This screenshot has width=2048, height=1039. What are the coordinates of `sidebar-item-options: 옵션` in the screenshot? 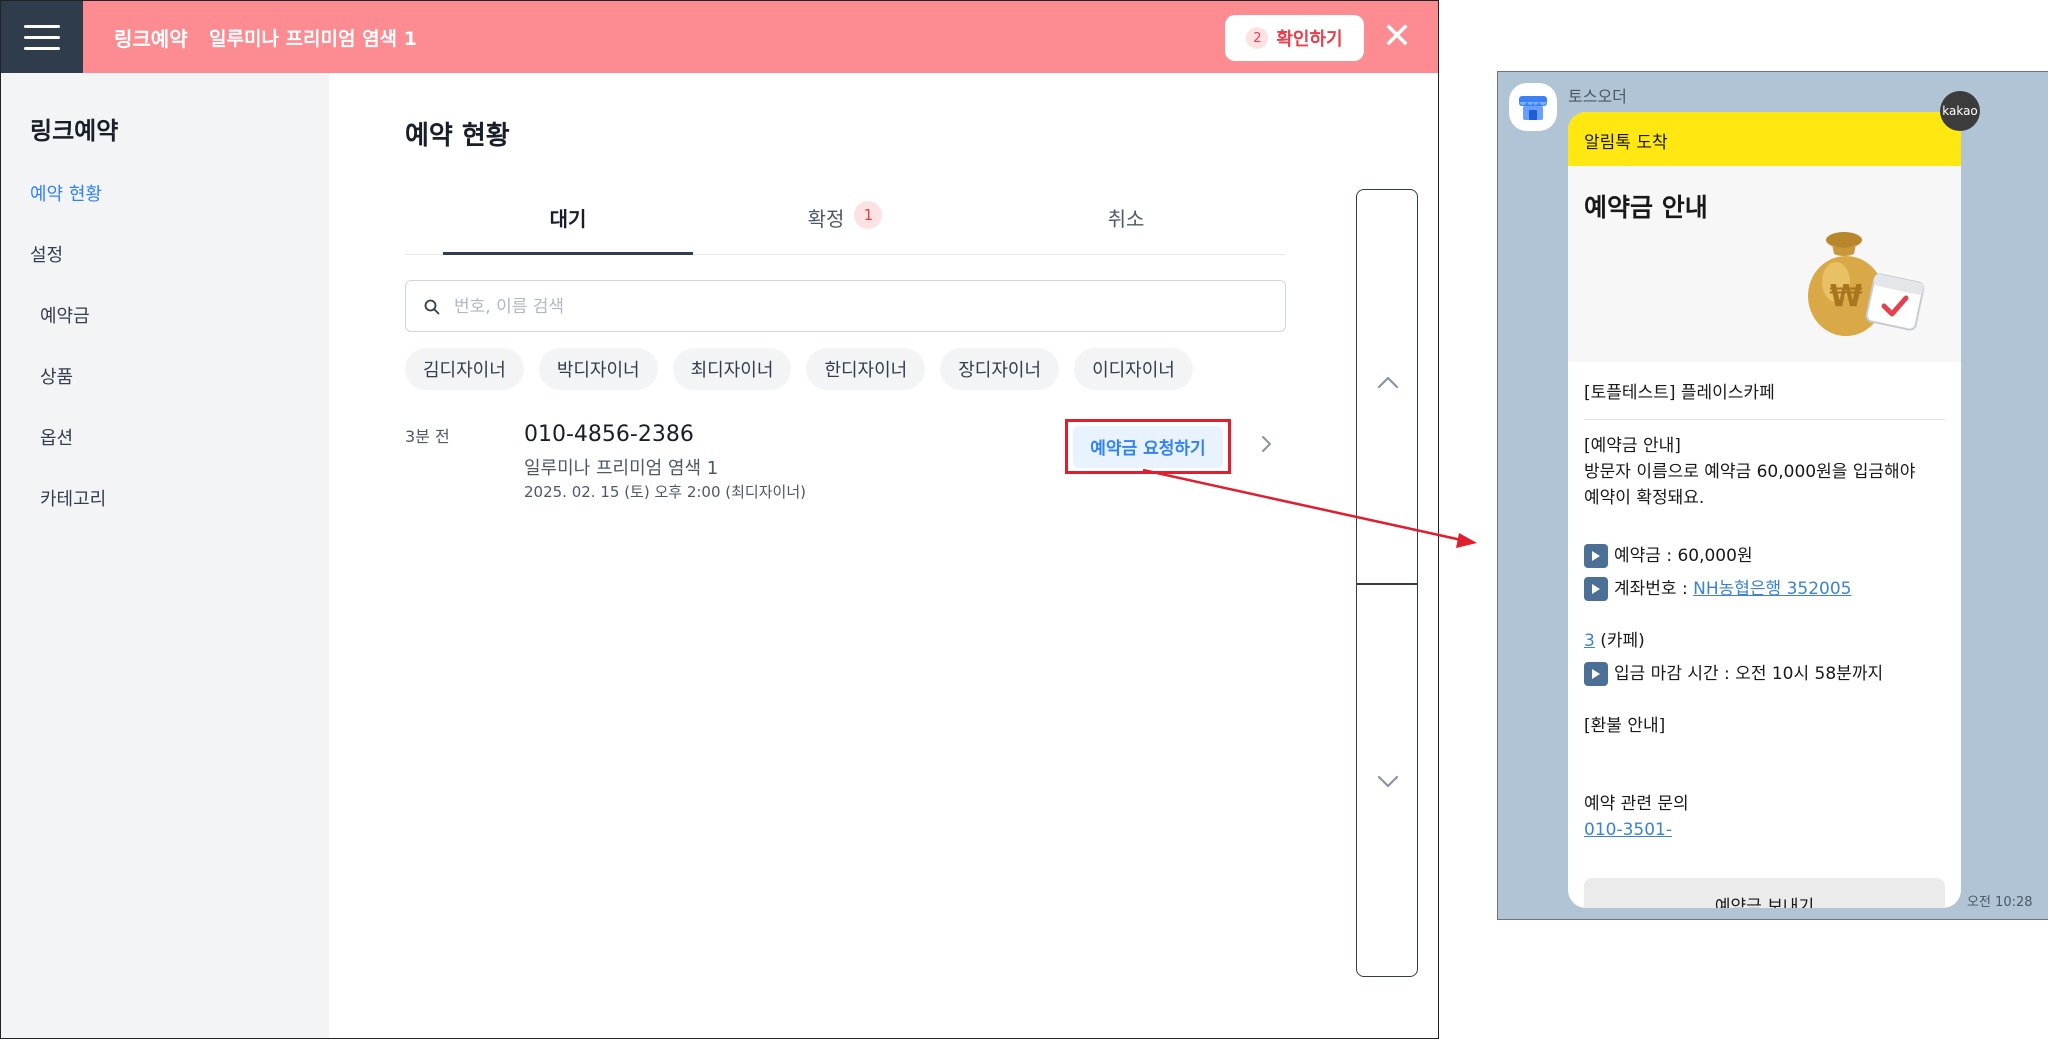 It's located at (56, 437).